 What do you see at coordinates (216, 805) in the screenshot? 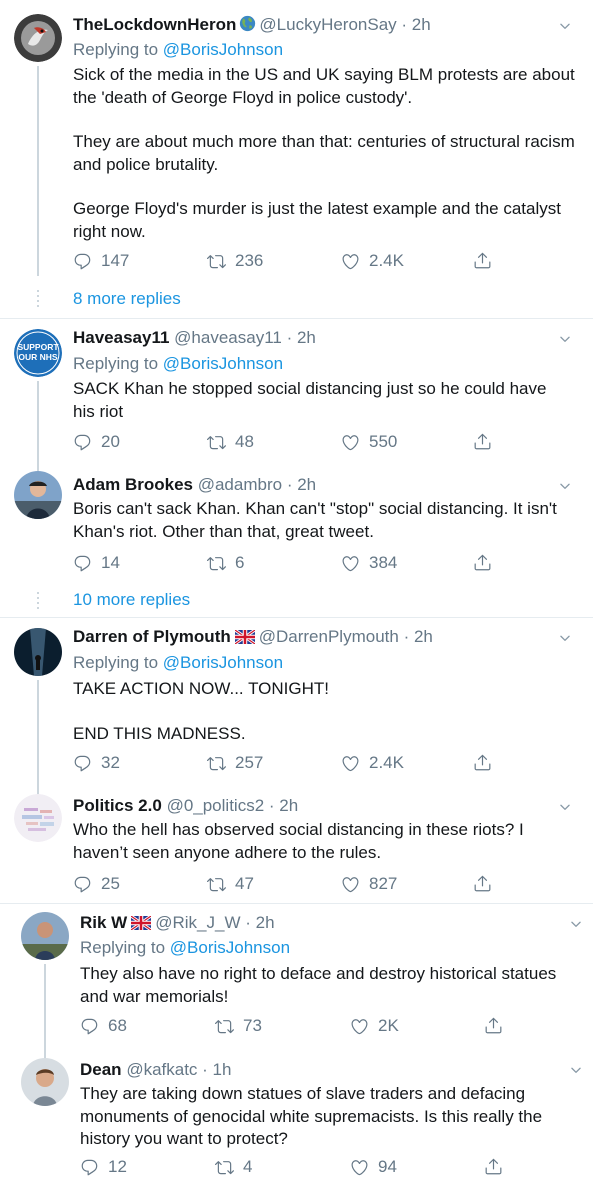
I see `user-handle: @0_politics2` at bounding box center [216, 805].